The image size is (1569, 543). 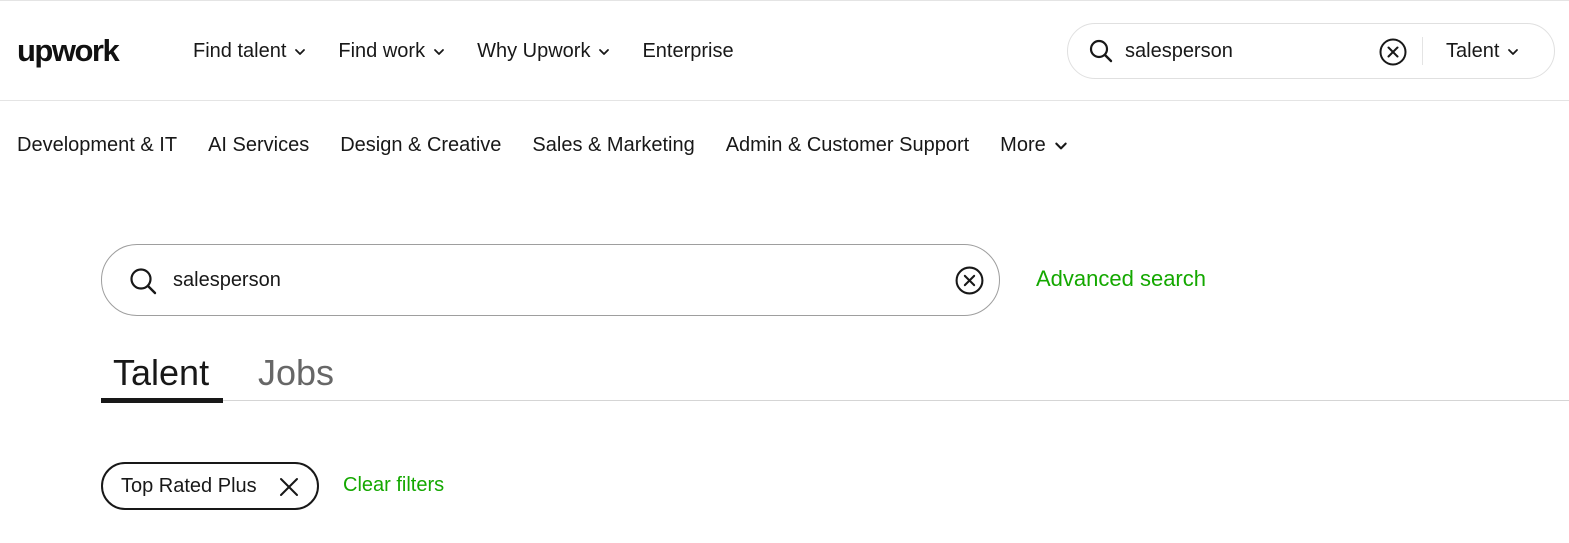 I want to click on category-label: AI Services, so click(x=259, y=145).